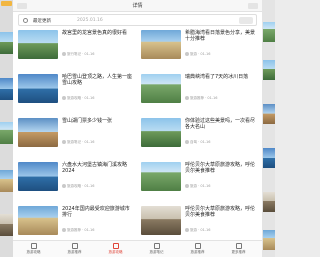 Image resolution: width=320 pixels, height=257 pixels. What do you see at coordinates (6, 3) in the screenshot?
I see `brand-logo` at bounding box center [6, 3].